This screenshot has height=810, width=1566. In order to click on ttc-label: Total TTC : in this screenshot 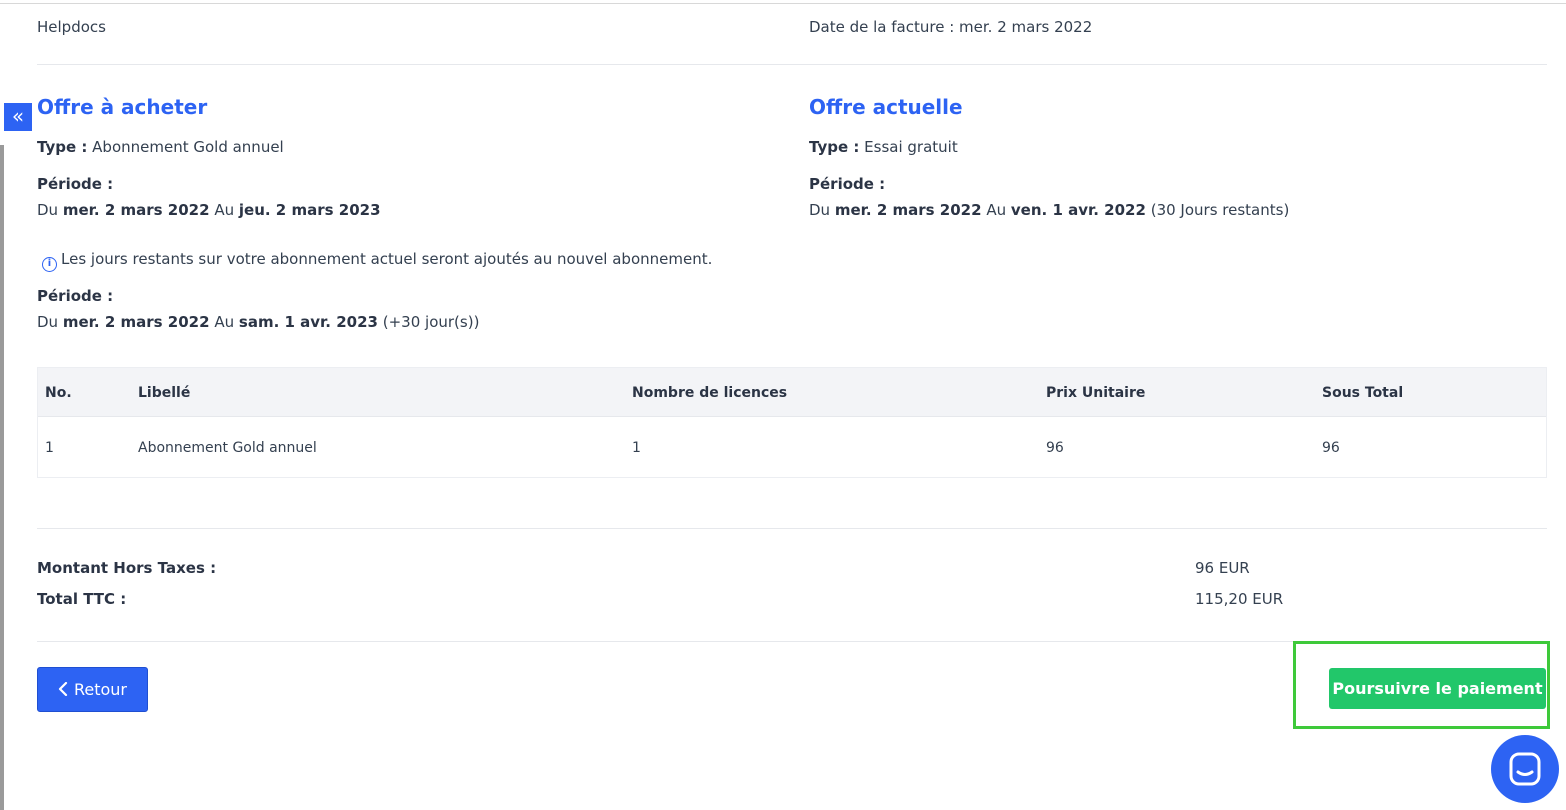, I will do `click(81, 599)`.